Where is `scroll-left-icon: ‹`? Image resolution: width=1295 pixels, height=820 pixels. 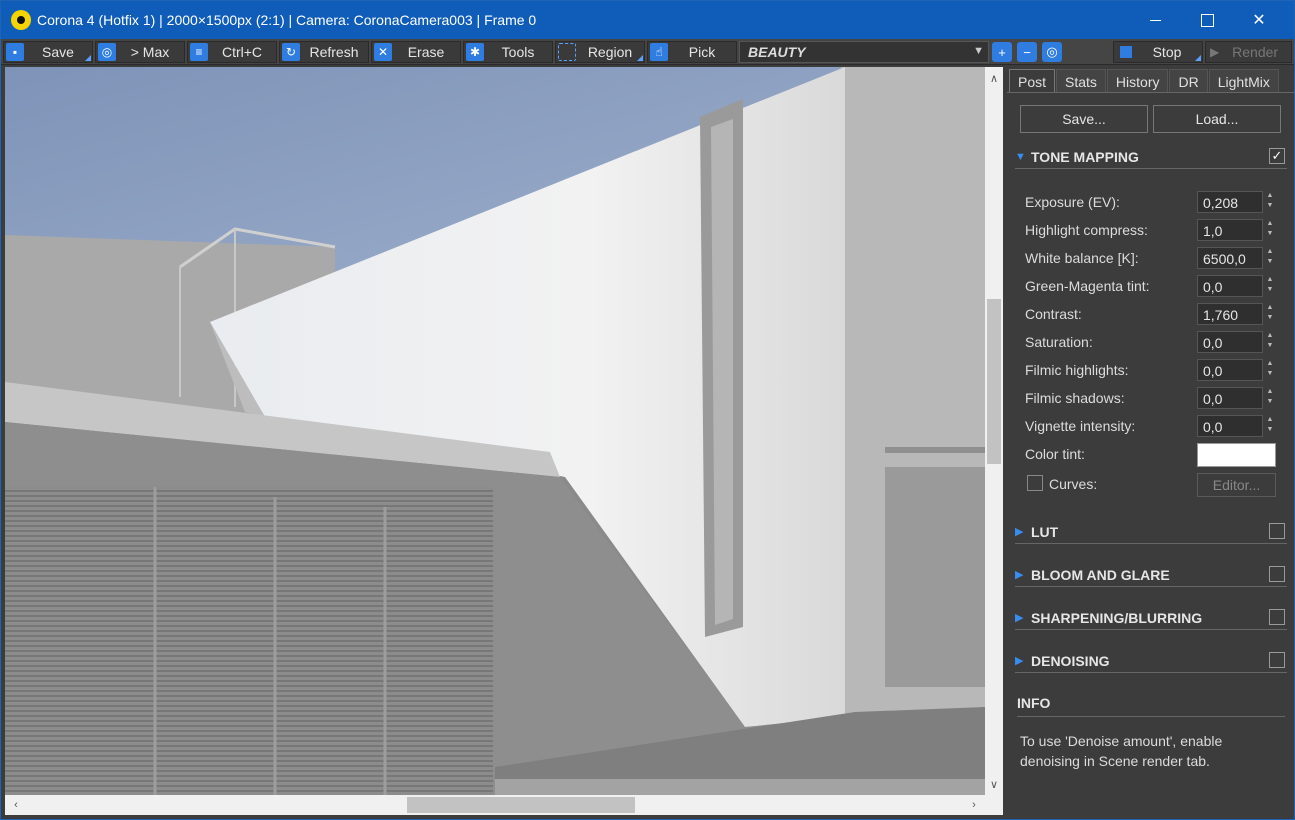
scroll-left-icon: ‹ is located at coordinates (16, 805).